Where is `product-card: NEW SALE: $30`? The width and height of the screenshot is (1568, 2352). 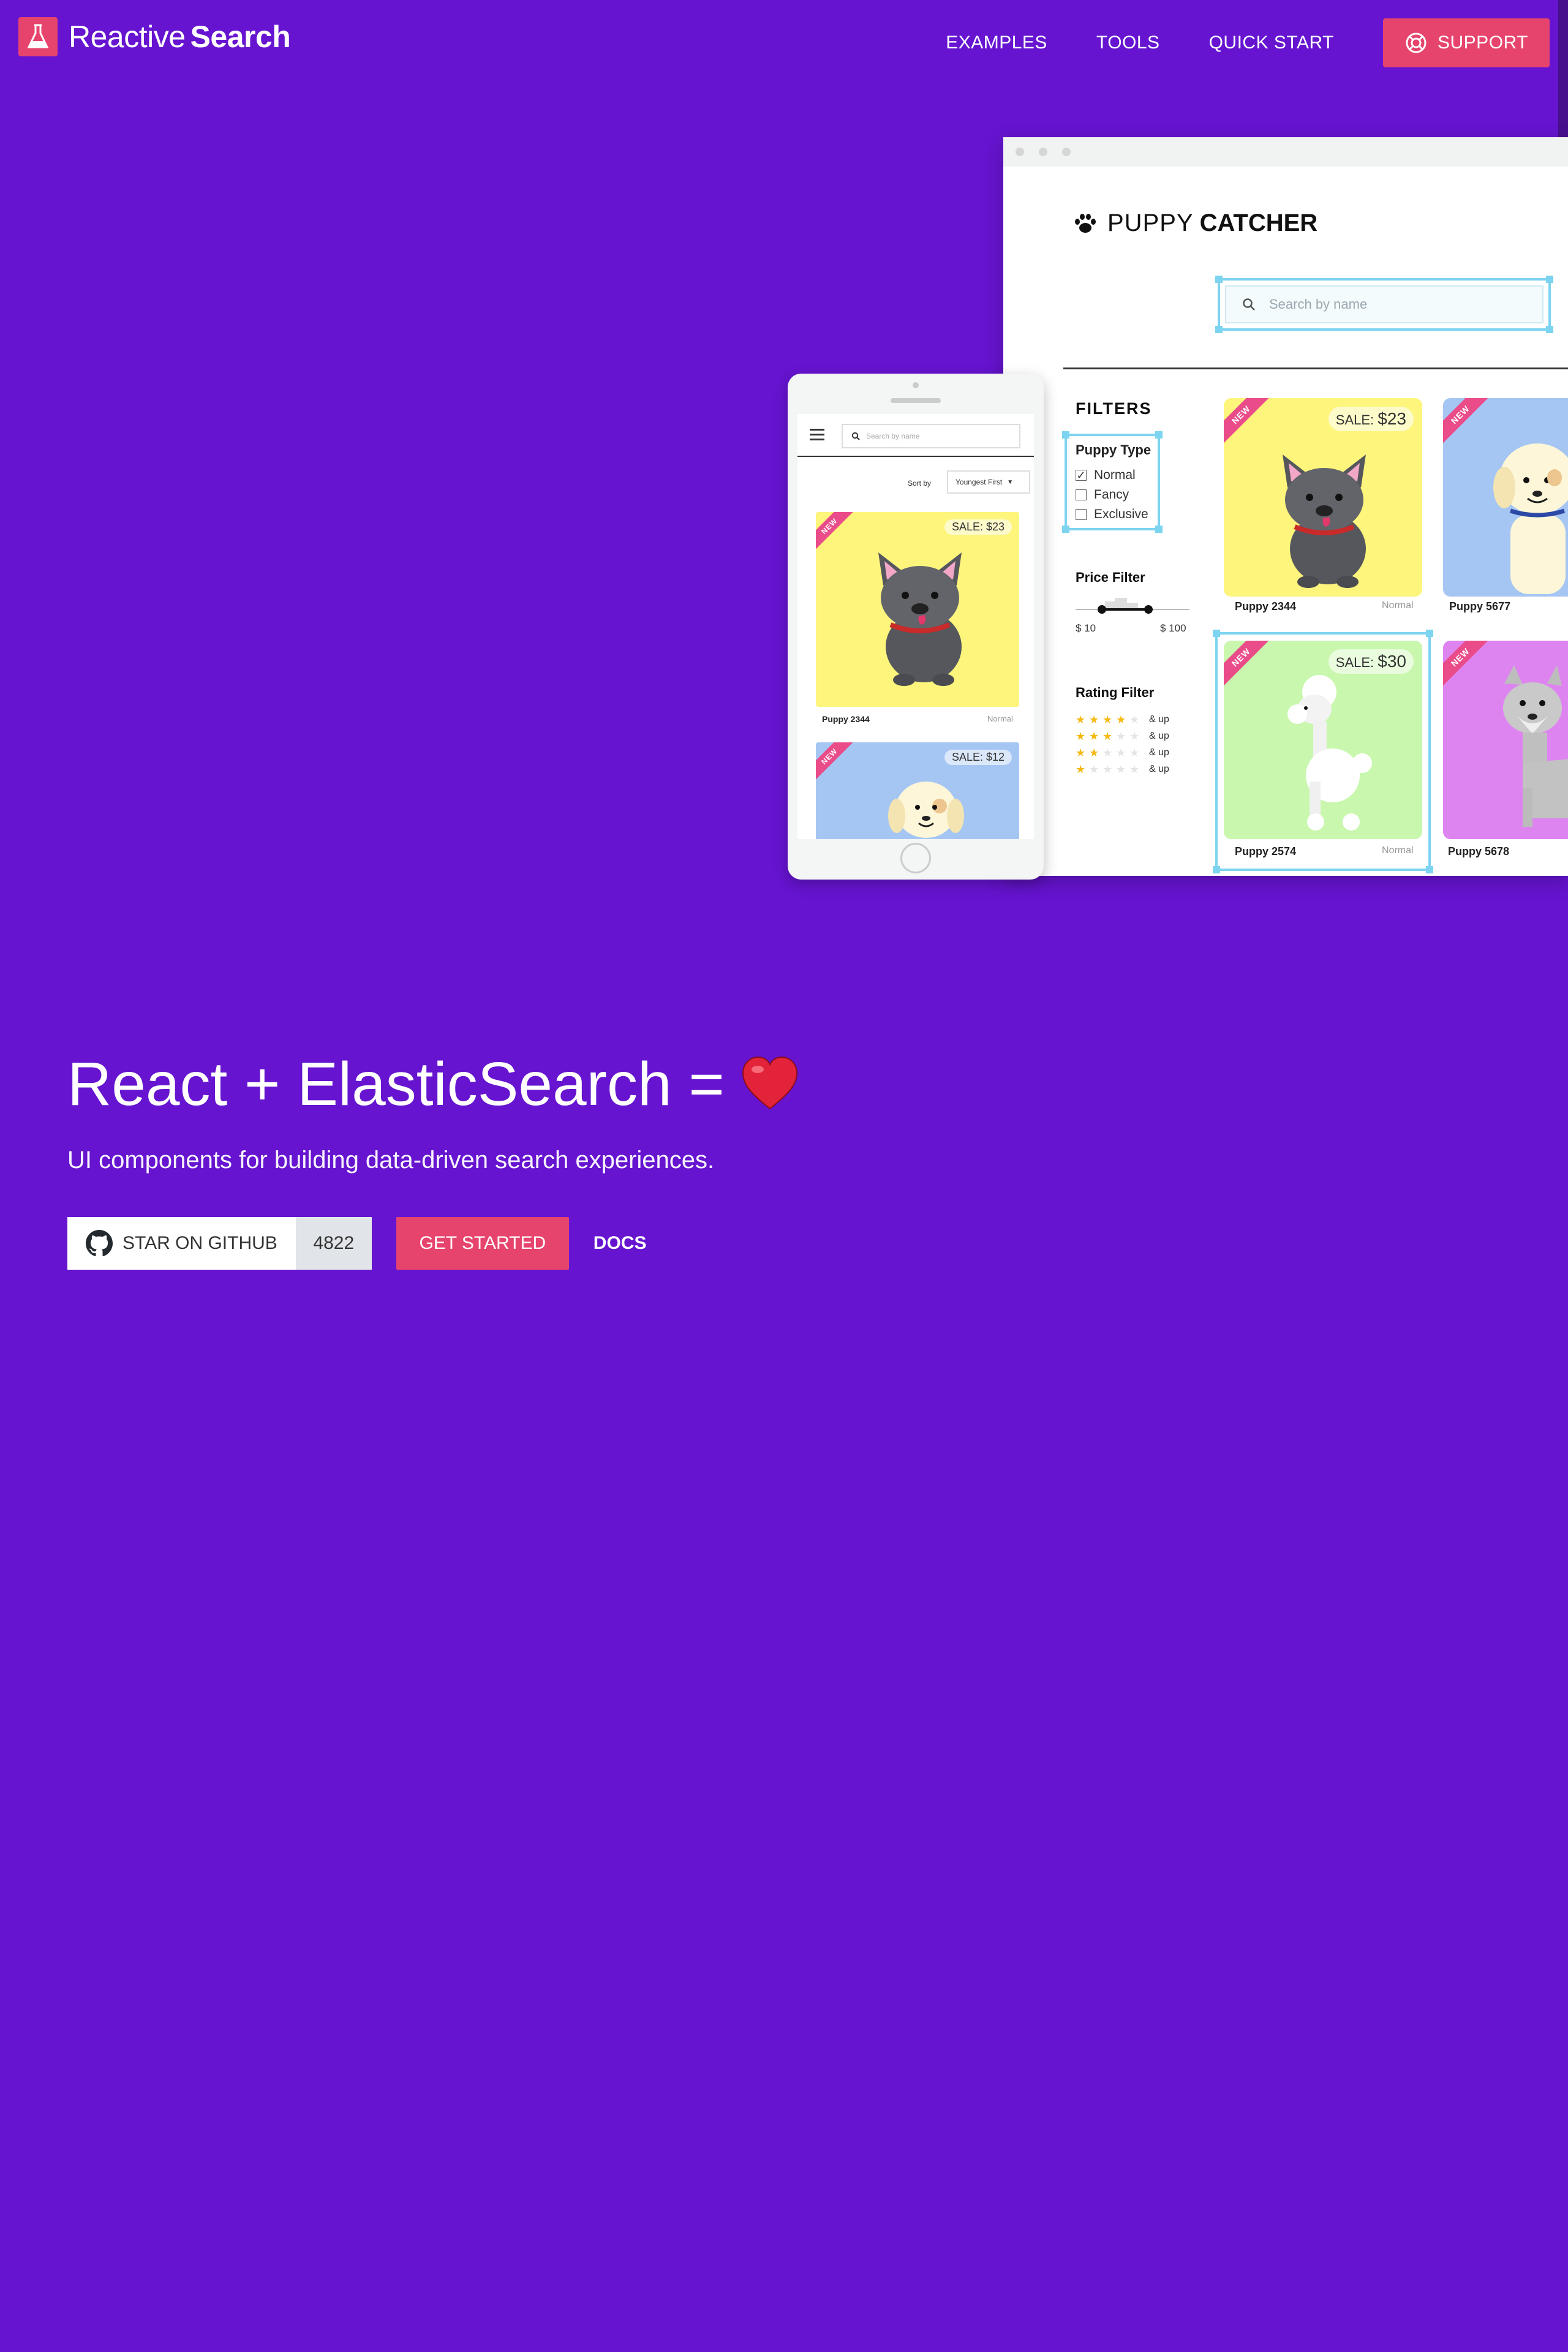 product-card: NEW SALE: $30 is located at coordinates (1323, 740).